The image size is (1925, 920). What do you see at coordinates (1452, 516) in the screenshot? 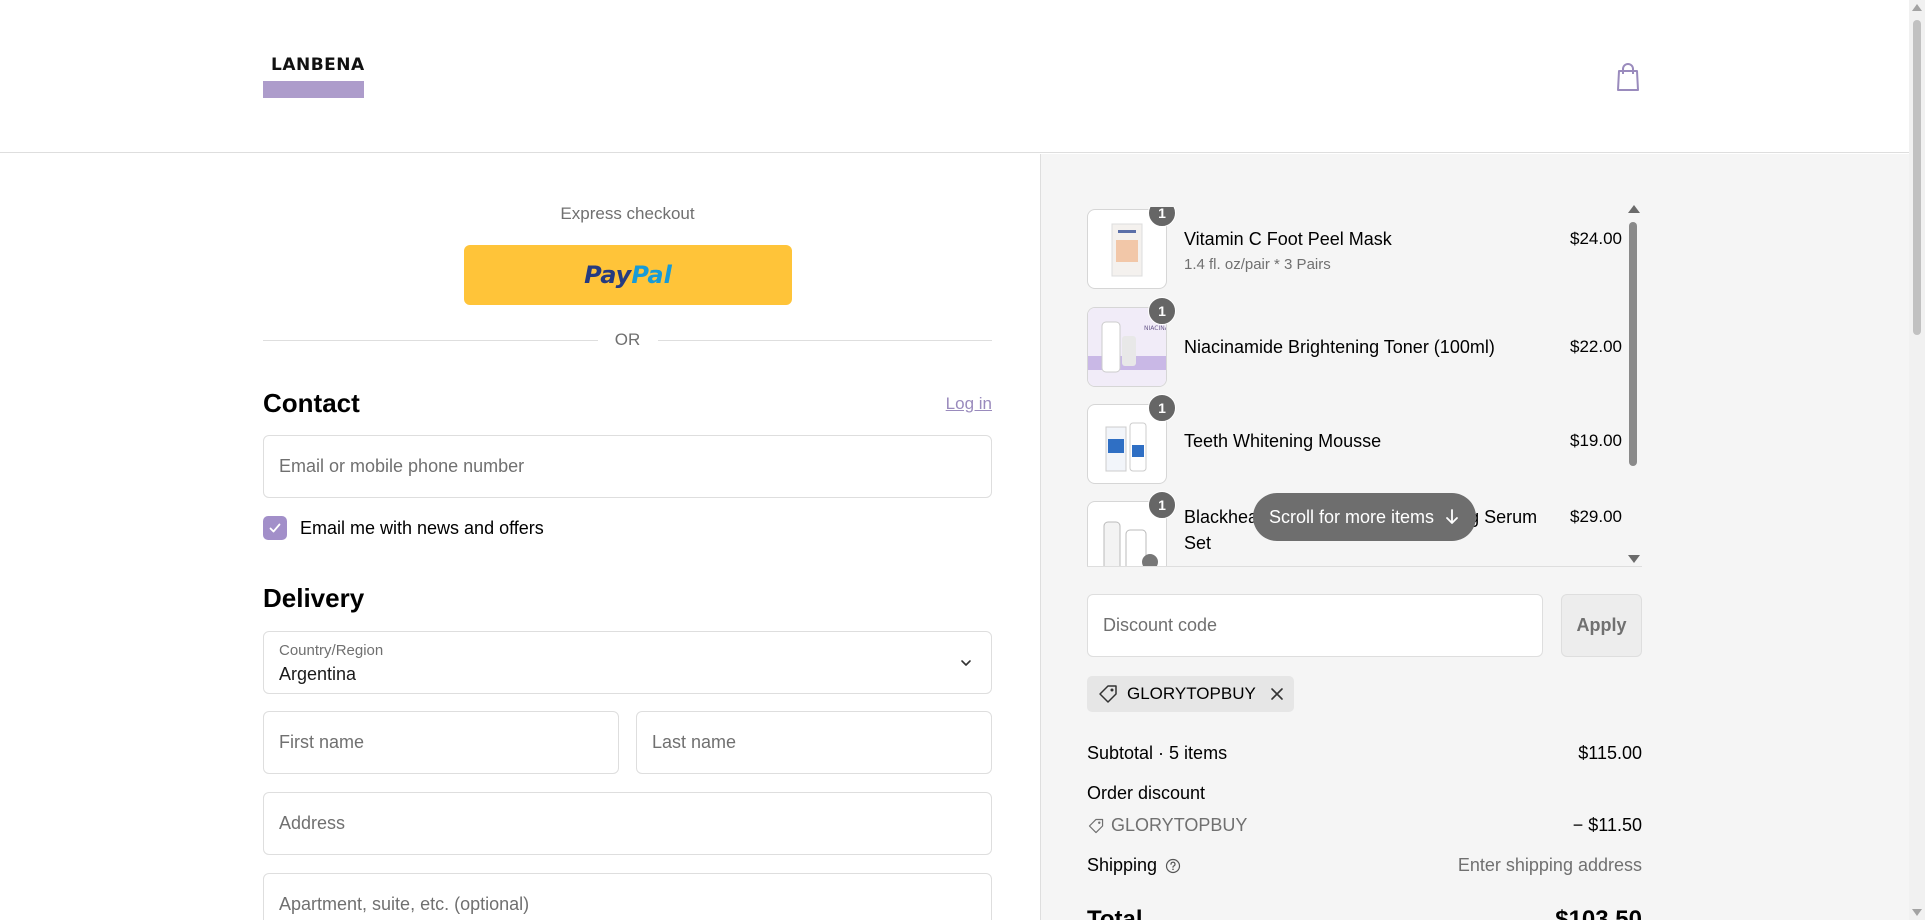
I see `arrow-down-icon` at bounding box center [1452, 516].